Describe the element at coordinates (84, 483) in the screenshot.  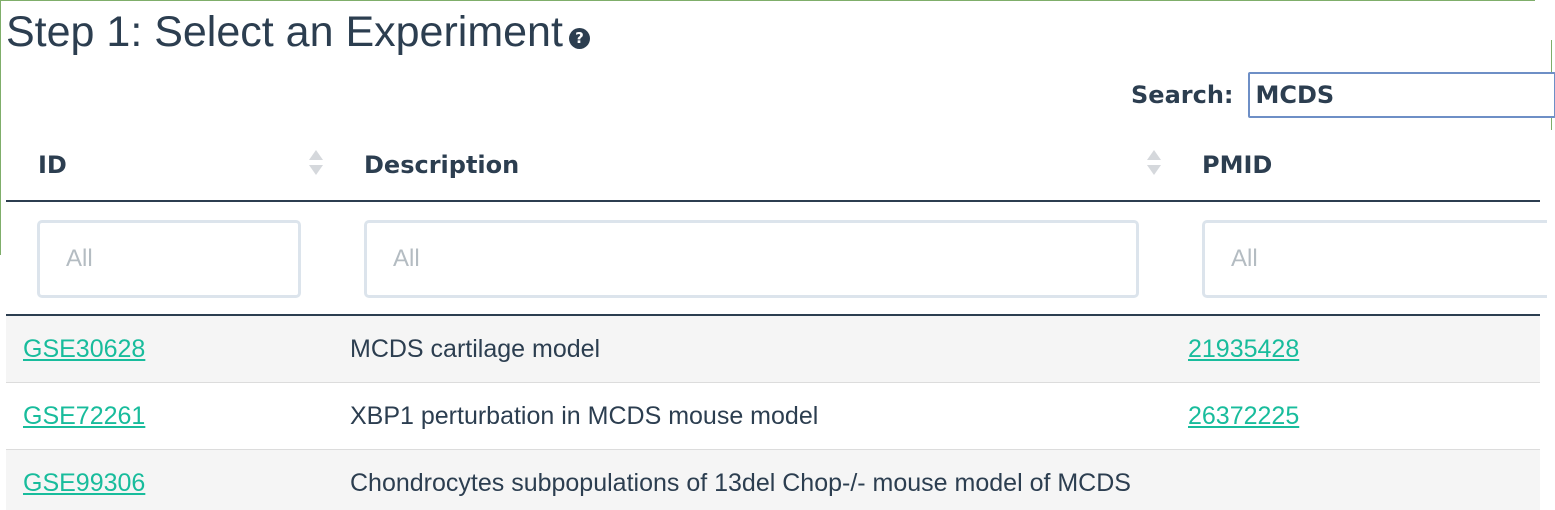
I see `experiment-id-link: GSE99306` at that location.